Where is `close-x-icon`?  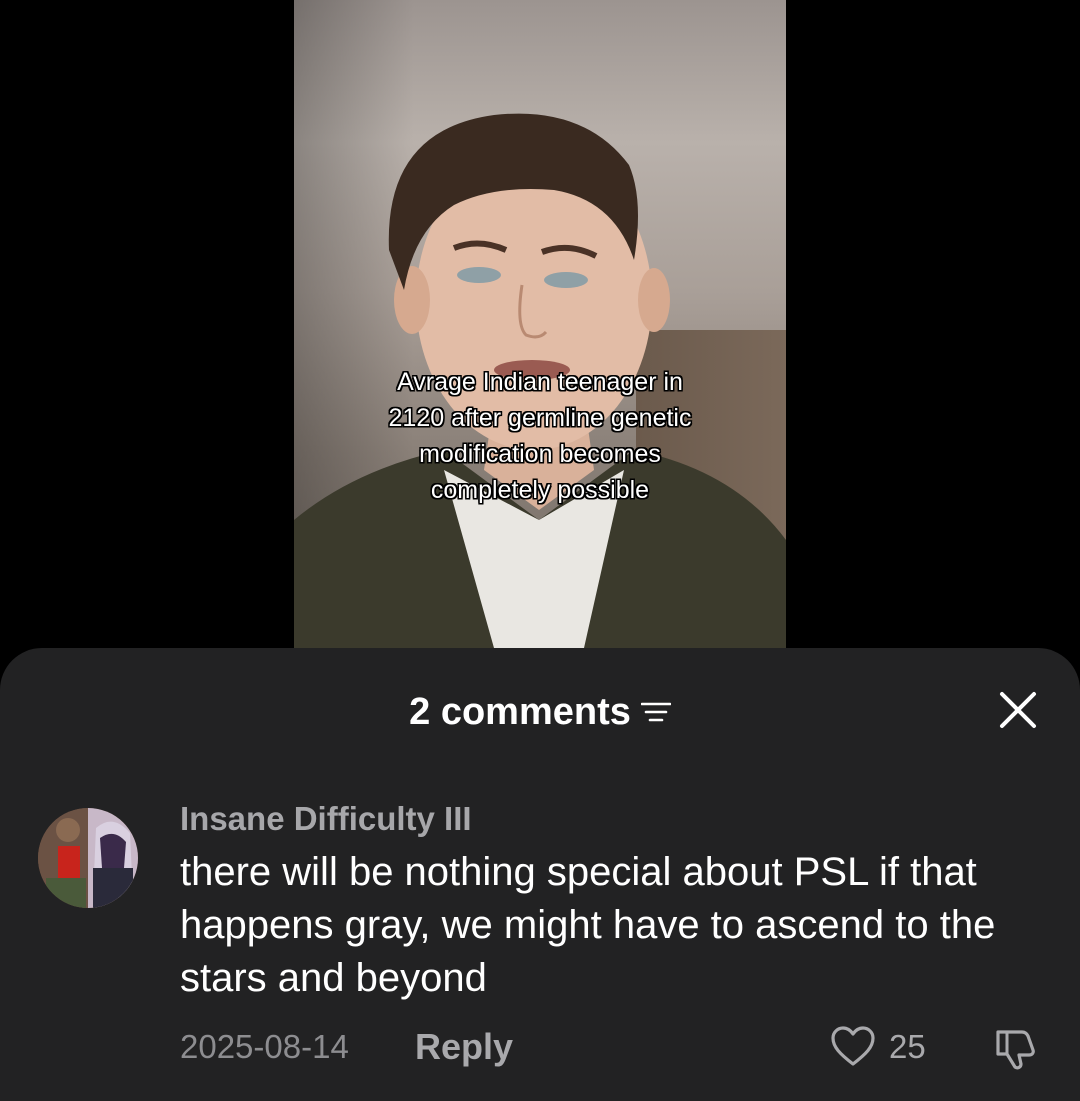 close-x-icon is located at coordinates (1018, 710).